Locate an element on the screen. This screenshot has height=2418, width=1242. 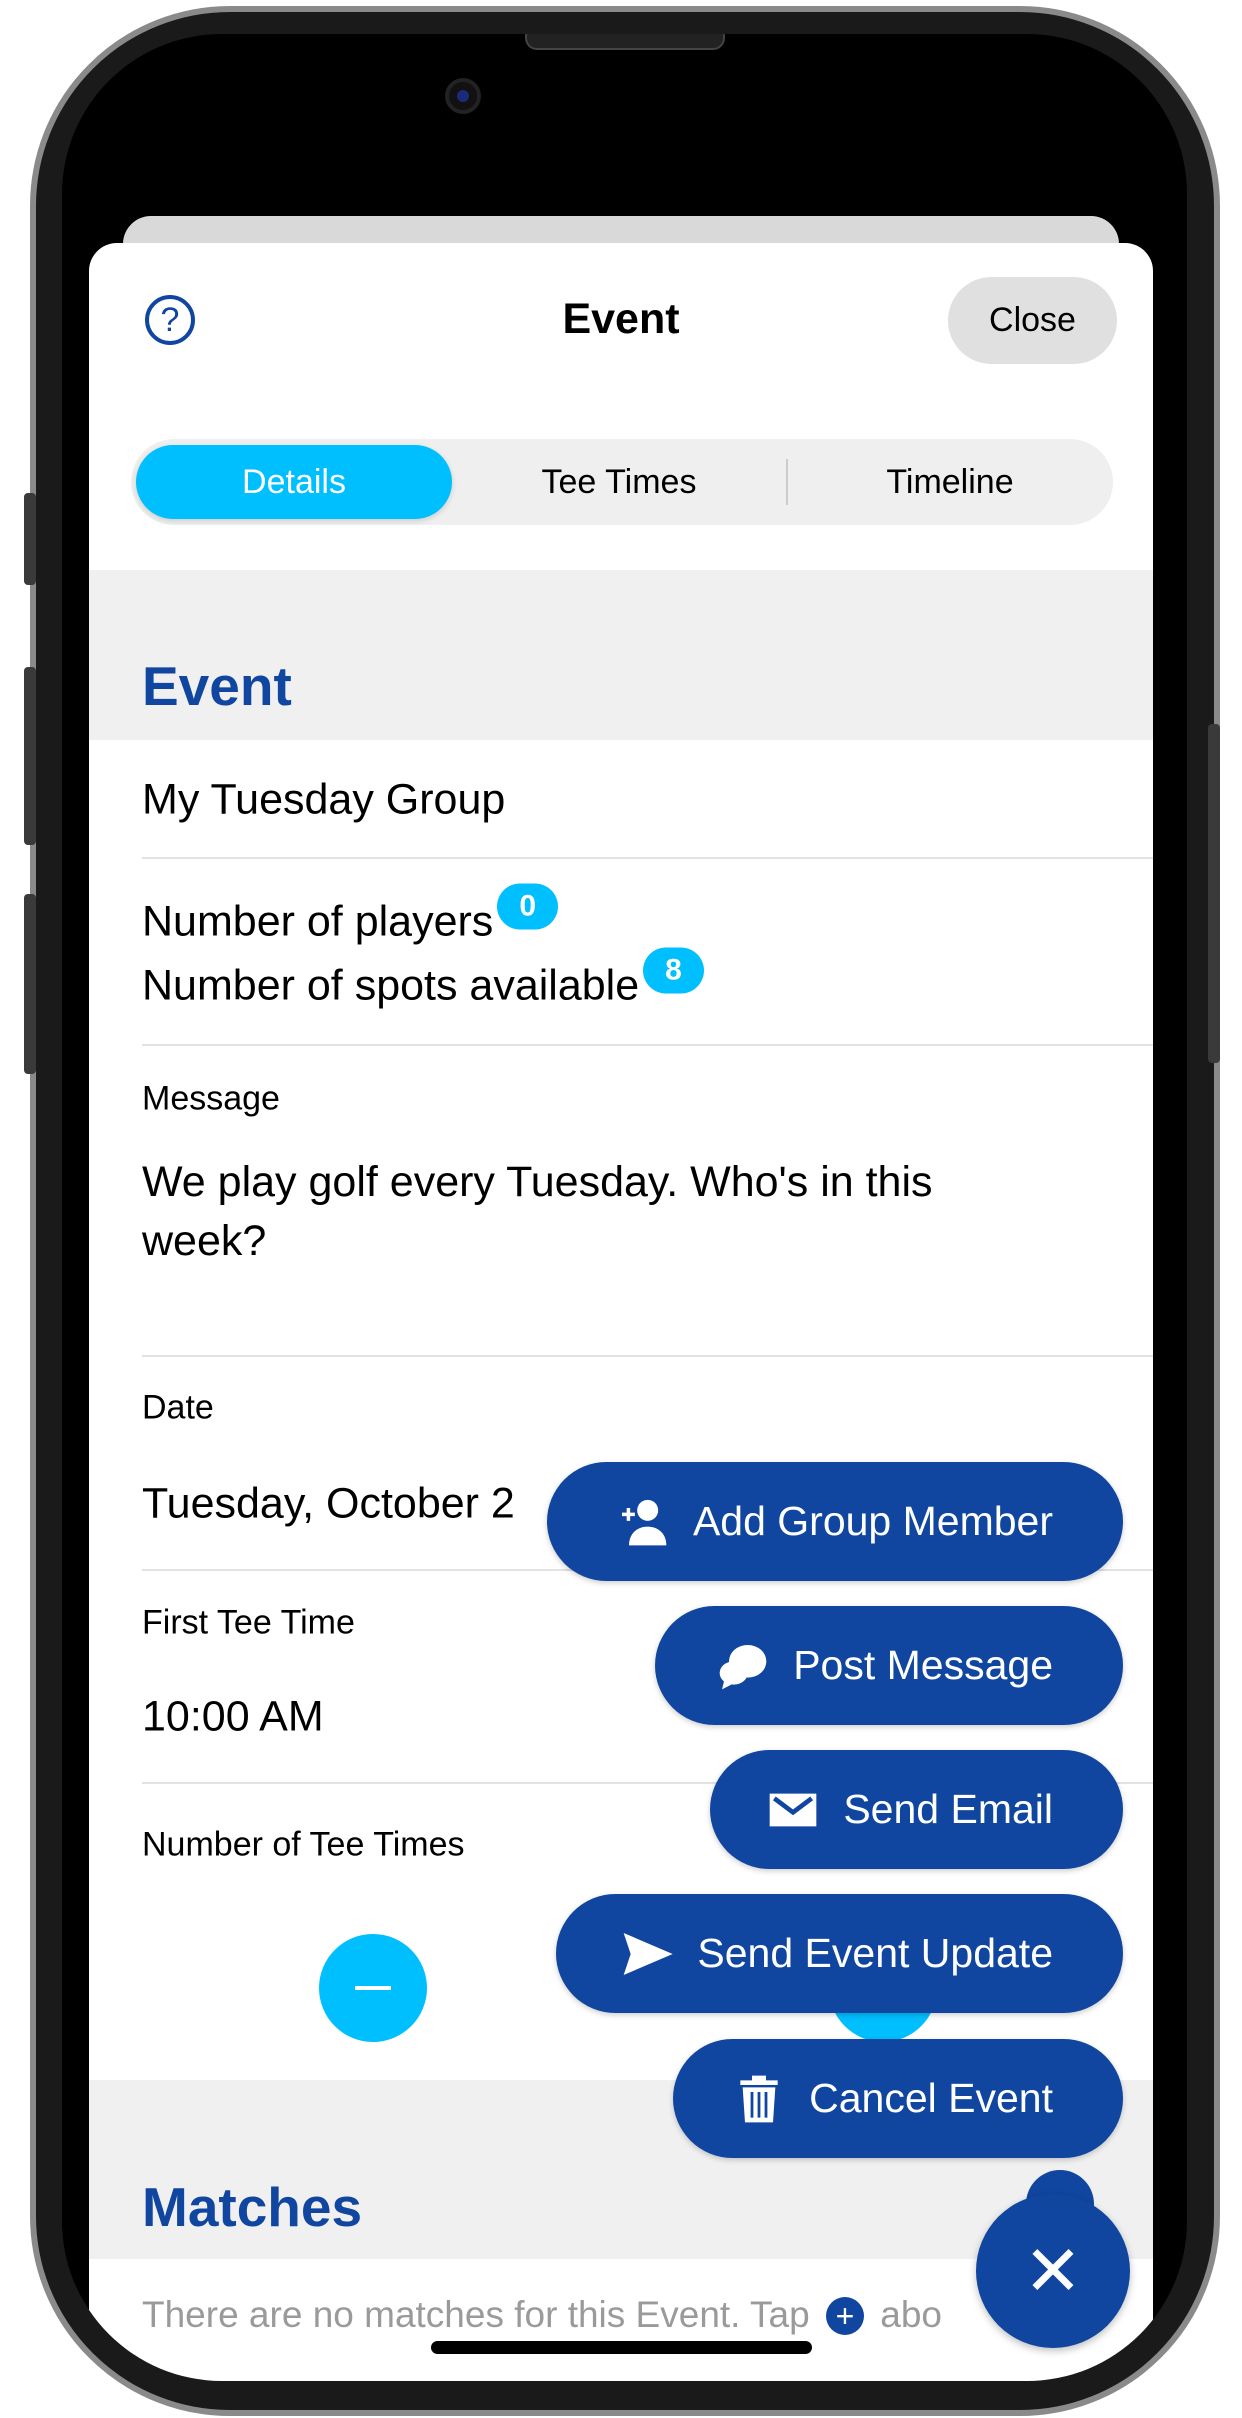
players-count-badge: 0 is located at coordinates (527, 906).